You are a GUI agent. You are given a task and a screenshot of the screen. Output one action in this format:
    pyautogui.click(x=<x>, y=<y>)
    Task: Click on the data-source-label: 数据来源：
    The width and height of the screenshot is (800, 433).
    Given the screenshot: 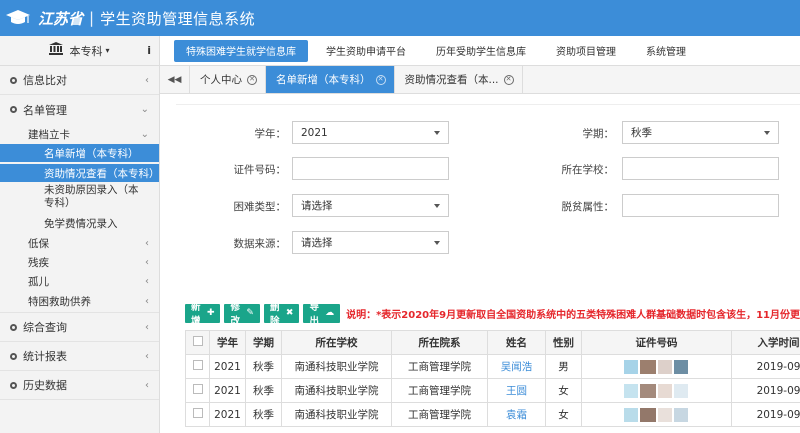 What is the action you would take?
    pyautogui.click(x=260, y=244)
    